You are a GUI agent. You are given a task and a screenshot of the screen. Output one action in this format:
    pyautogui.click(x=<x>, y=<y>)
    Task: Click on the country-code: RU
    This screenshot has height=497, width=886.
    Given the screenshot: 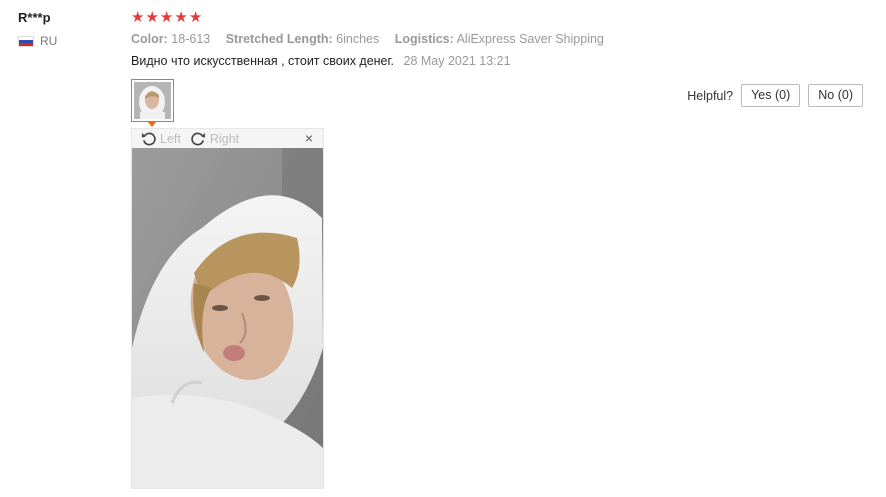 What is the action you would take?
    pyautogui.click(x=49, y=41)
    